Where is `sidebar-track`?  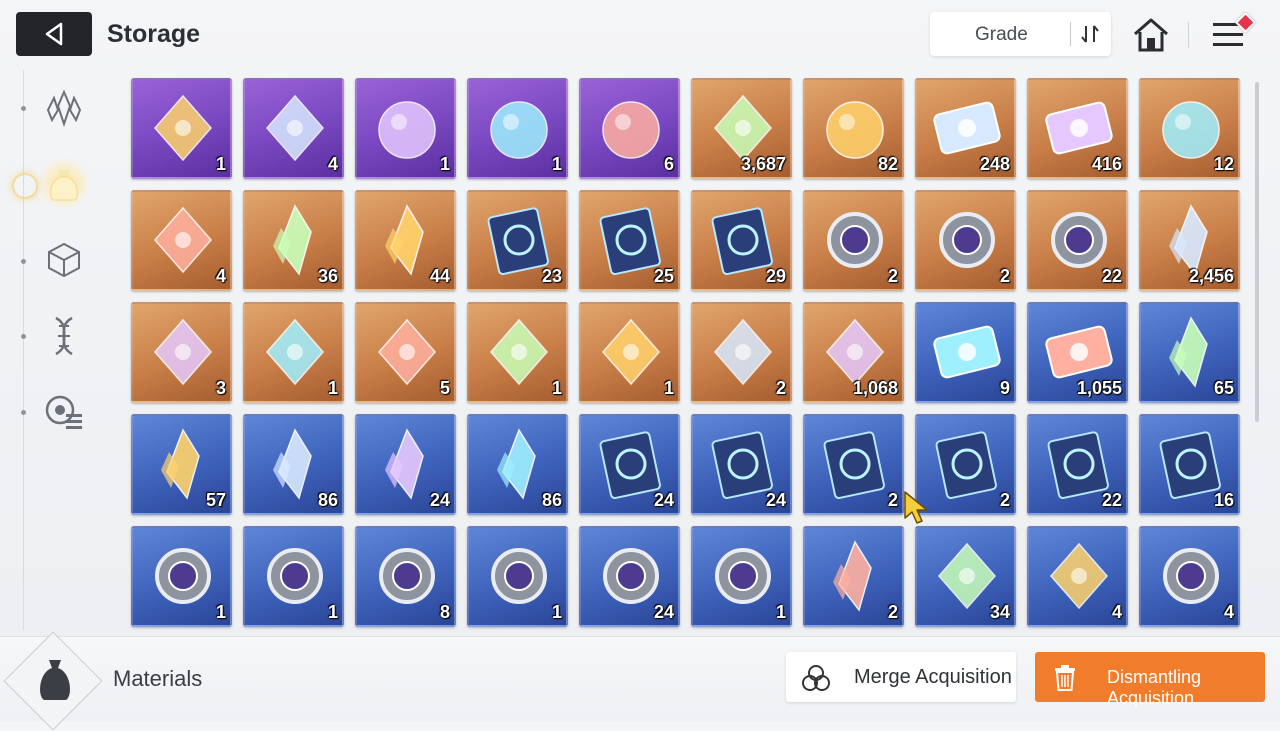 sidebar-track is located at coordinates (23, 350).